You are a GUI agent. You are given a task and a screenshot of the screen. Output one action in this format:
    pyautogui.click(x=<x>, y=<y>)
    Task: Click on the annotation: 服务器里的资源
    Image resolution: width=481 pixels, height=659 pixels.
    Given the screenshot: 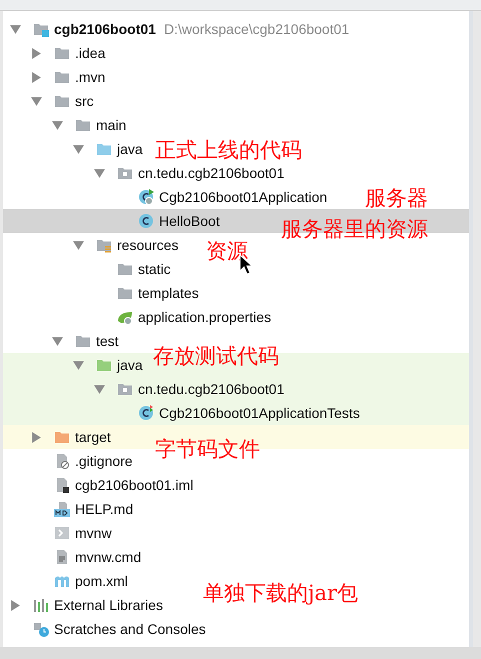 What is the action you would take?
    pyautogui.click(x=354, y=229)
    